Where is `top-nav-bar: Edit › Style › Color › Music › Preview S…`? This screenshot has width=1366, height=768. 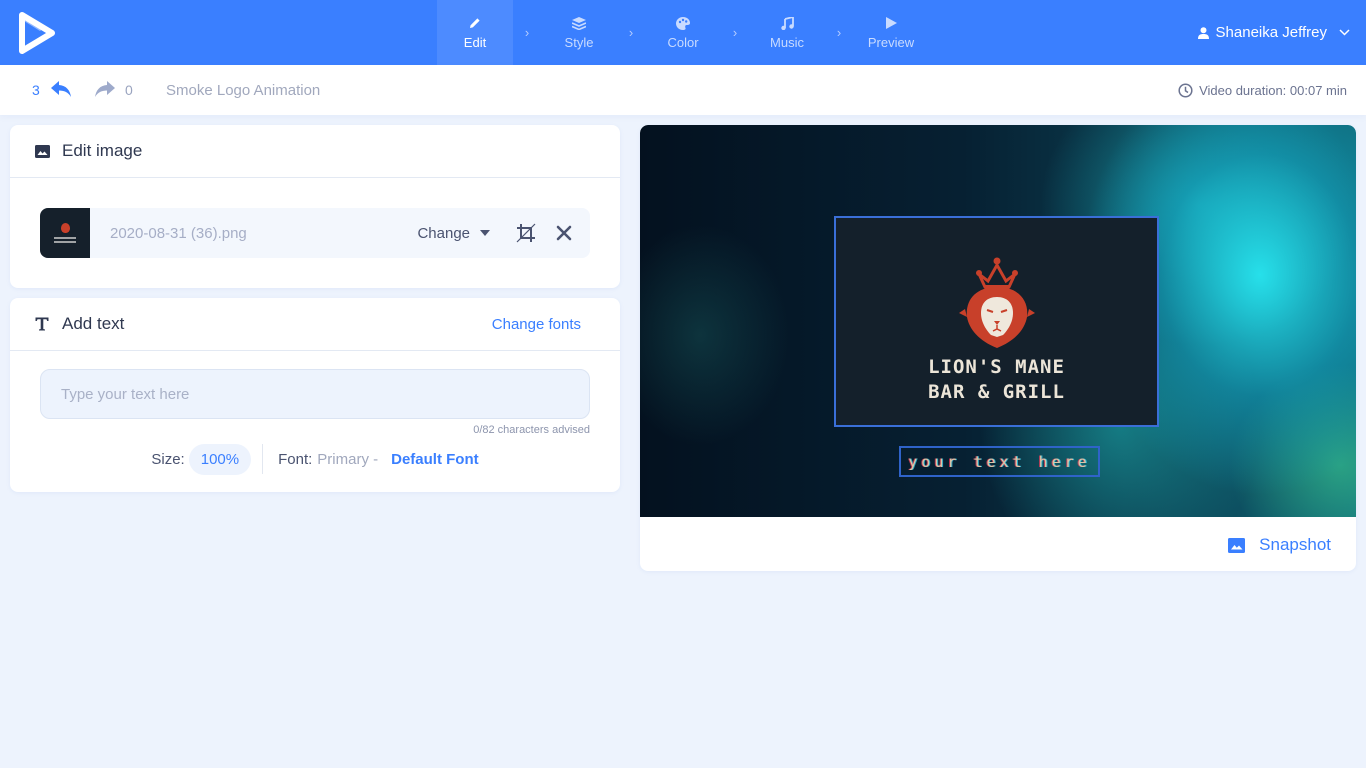 top-nav-bar: Edit › Style › Color › Music › Preview S… is located at coordinates (683, 32).